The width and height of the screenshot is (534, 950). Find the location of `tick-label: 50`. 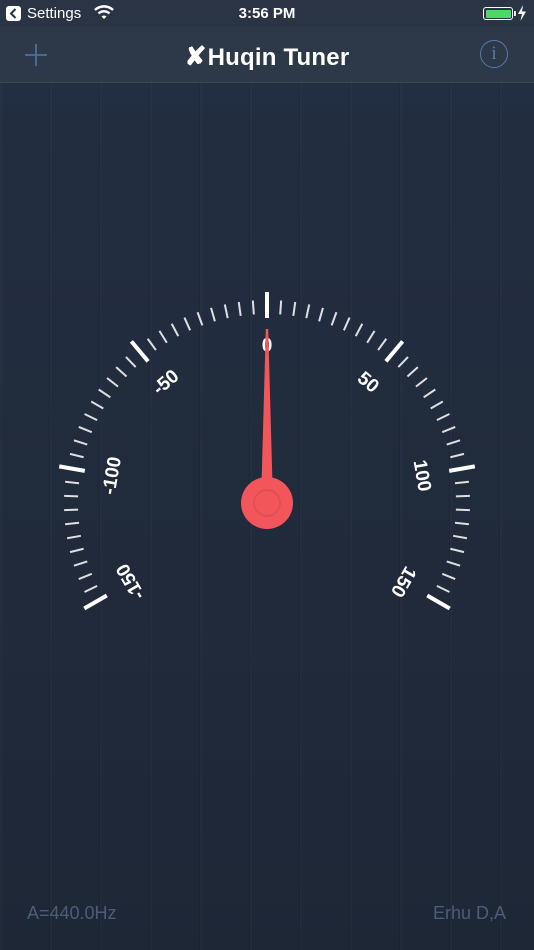

tick-label: 50 is located at coordinates (368, 383).